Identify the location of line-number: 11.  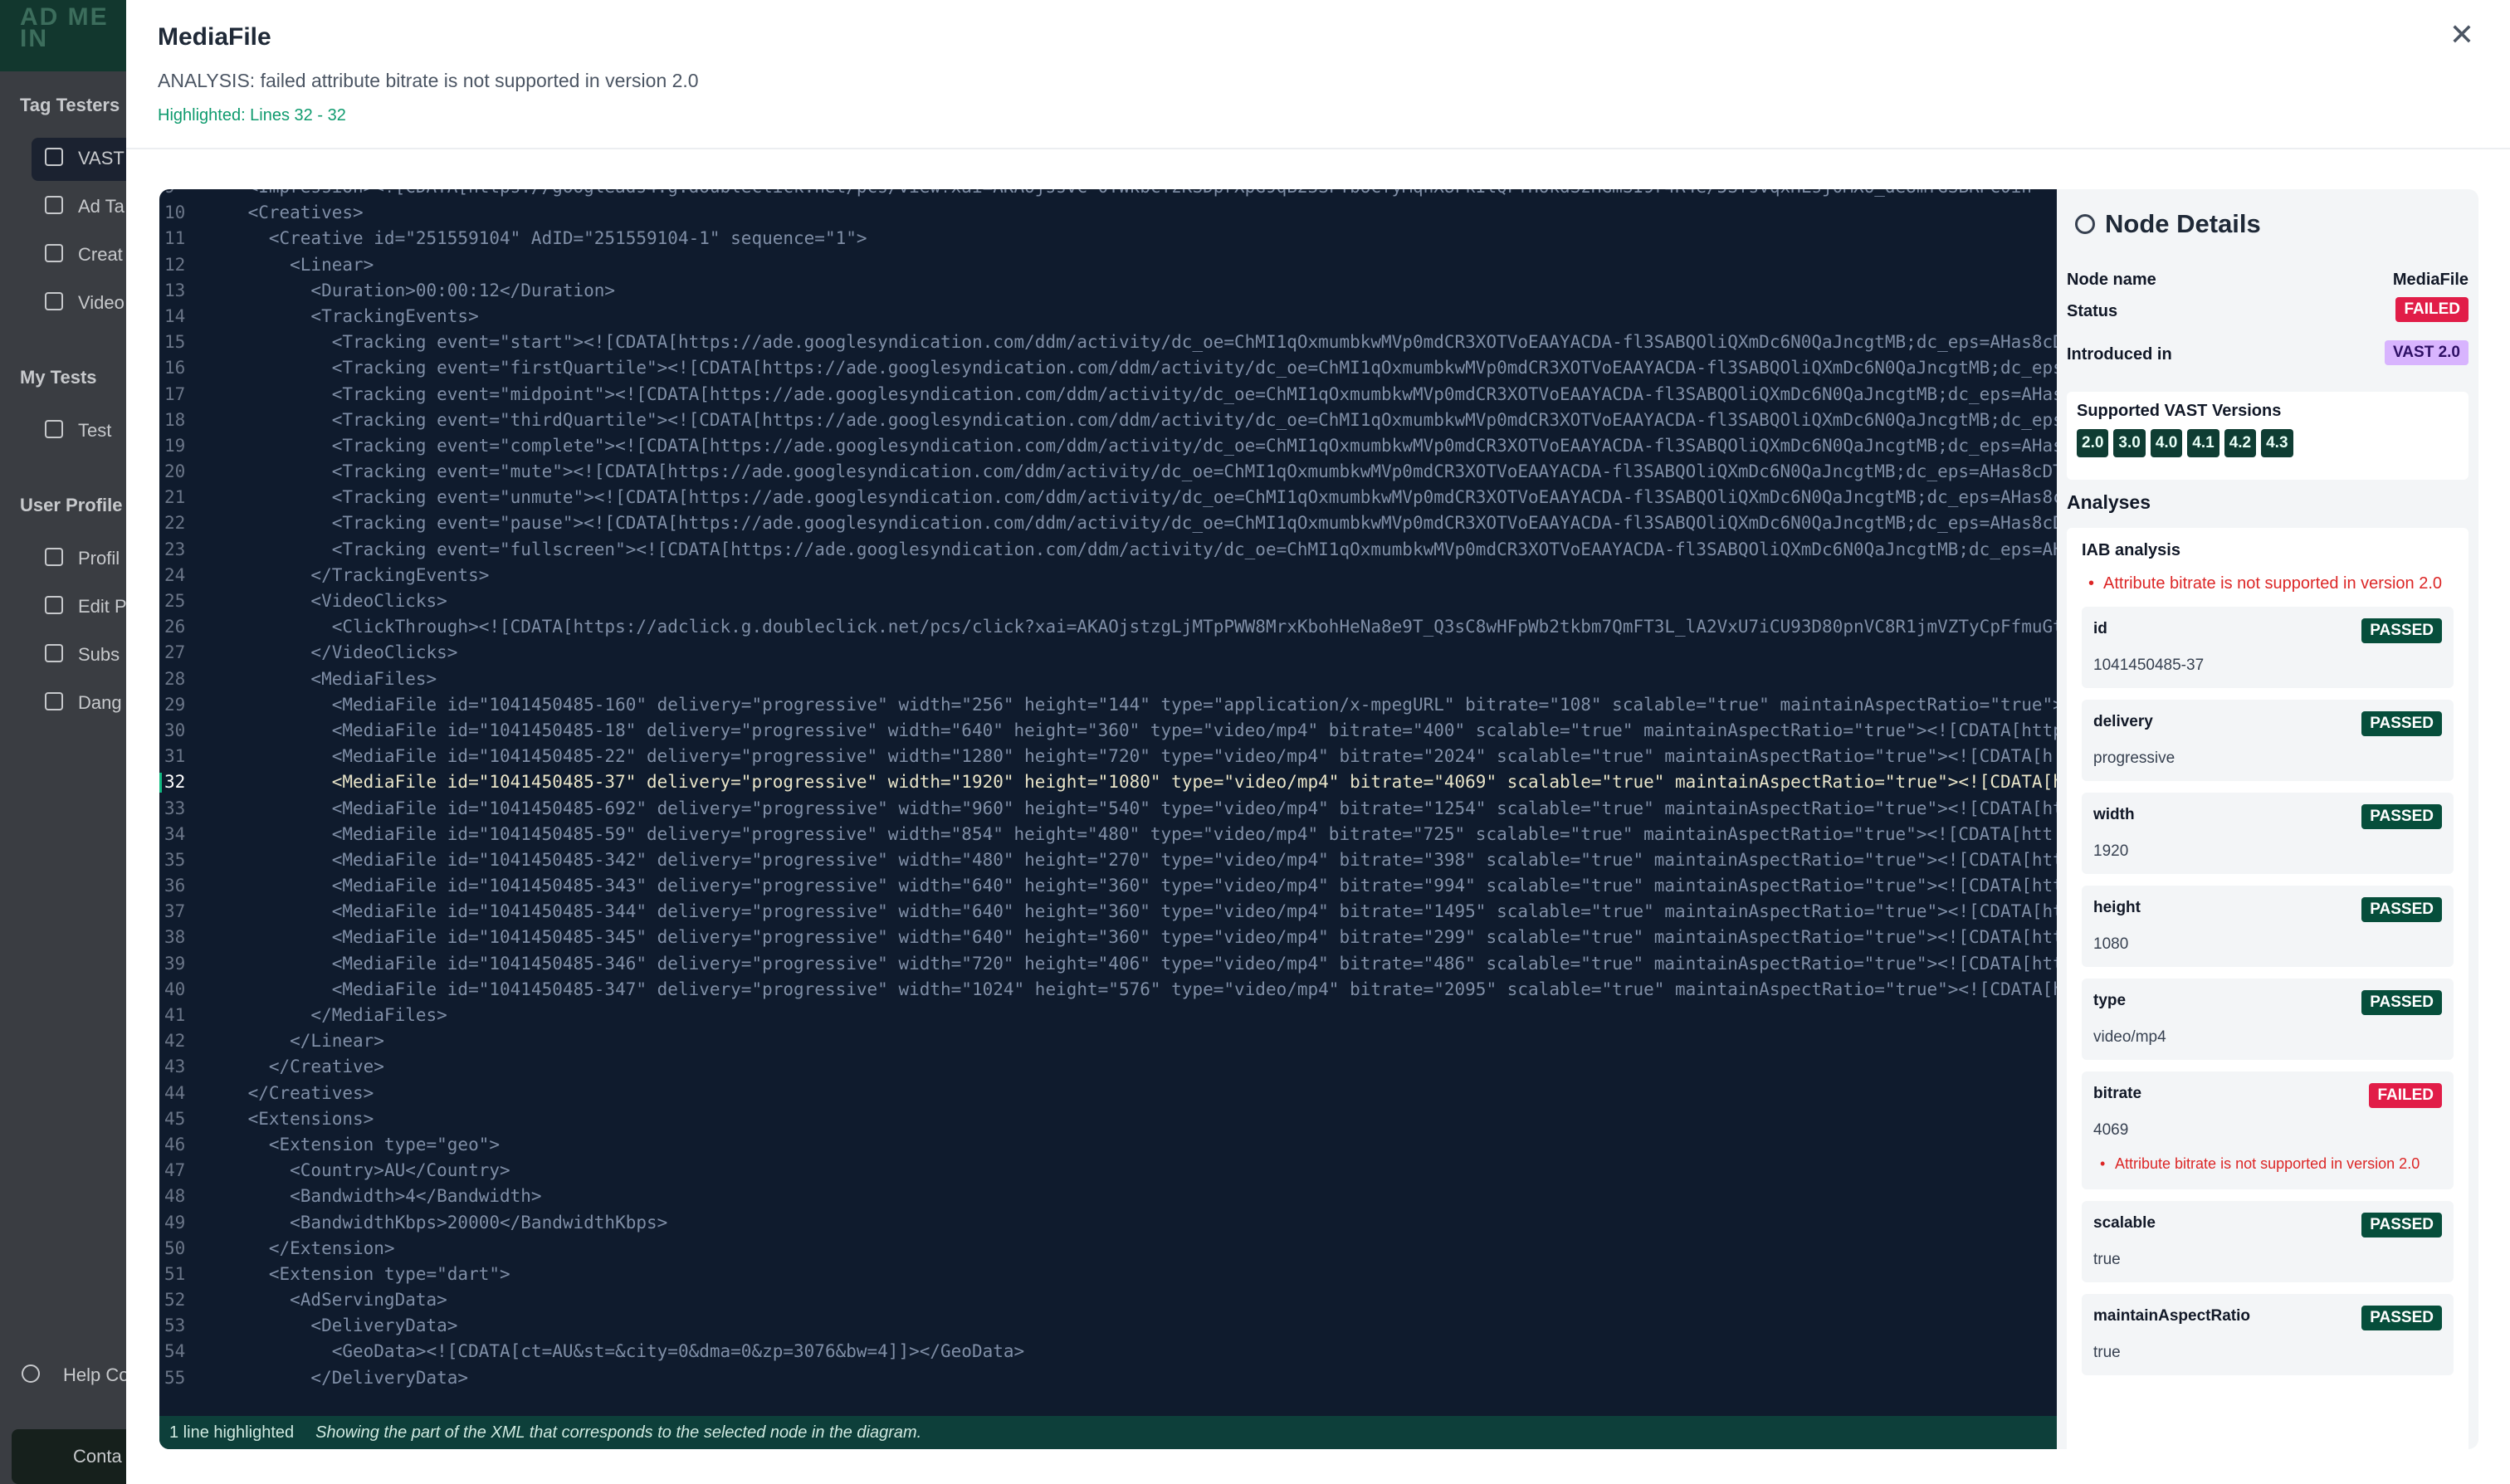
(175, 239).